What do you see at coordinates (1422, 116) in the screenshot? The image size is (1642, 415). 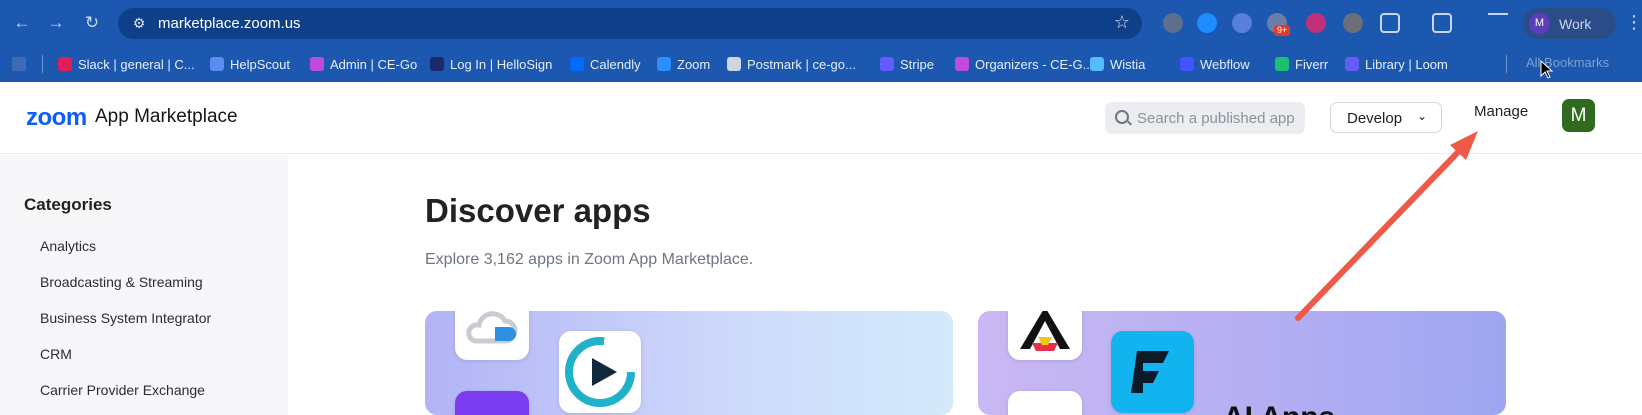 I see `chevron-down-icon: ⌄` at bounding box center [1422, 116].